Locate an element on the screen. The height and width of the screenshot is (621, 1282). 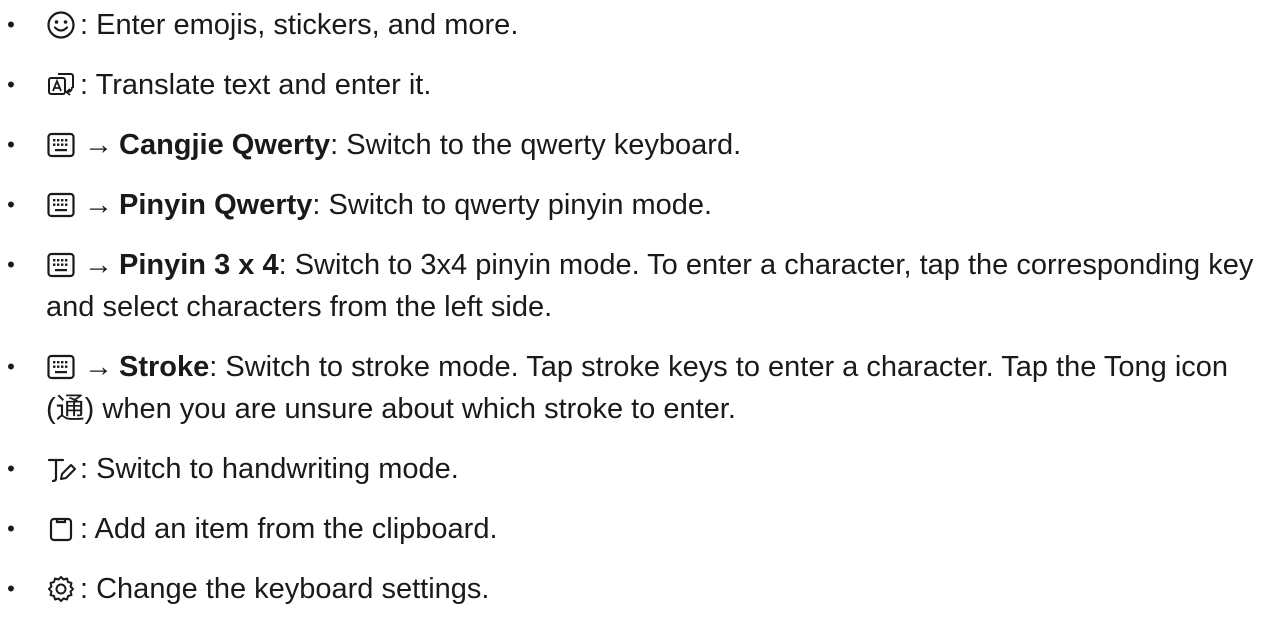
smiley-icon is located at coordinates (61, 25).